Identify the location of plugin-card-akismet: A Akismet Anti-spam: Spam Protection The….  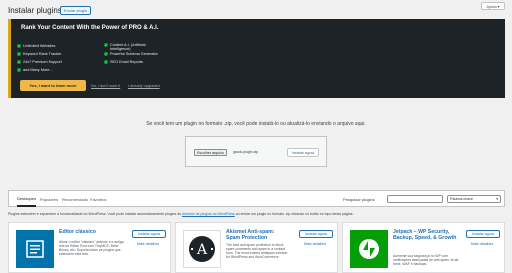
(256, 247).